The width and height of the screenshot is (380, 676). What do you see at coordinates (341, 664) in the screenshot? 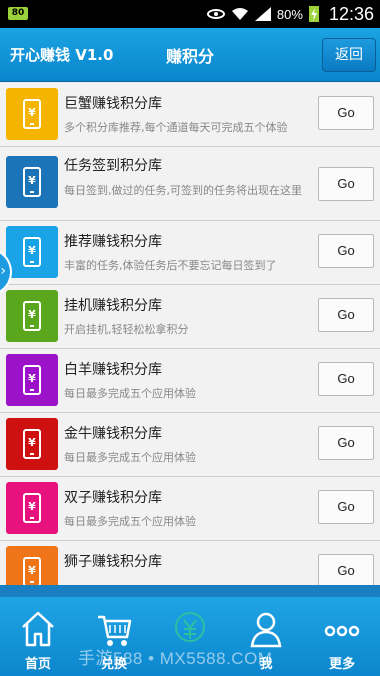
I see `nav-more-label: 更多` at bounding box center [341, 664].